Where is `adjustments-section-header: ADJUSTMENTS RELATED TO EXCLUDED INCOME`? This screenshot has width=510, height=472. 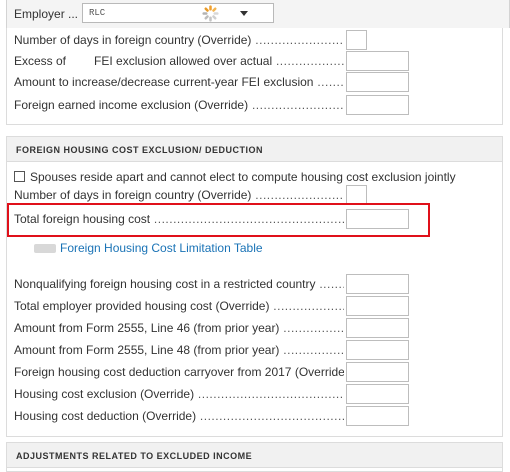
adjustments-section-header: ADJUSTMENTS RELATED TO EXCLUDED INCOME is located at coordinates (254, 455).